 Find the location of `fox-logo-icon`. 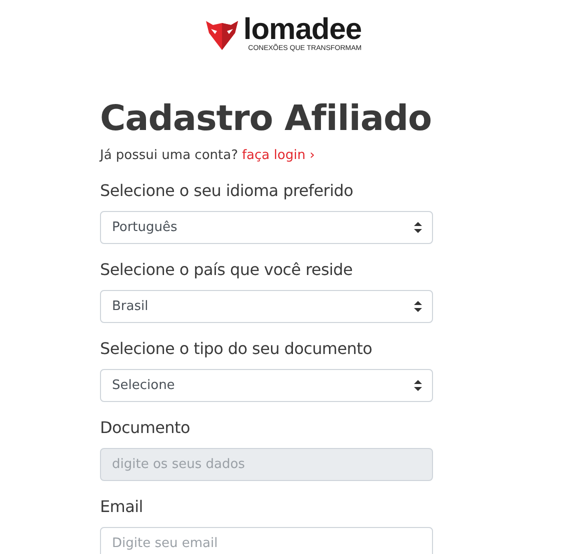

fox-logo-icon is located at coordinates (222, 34).